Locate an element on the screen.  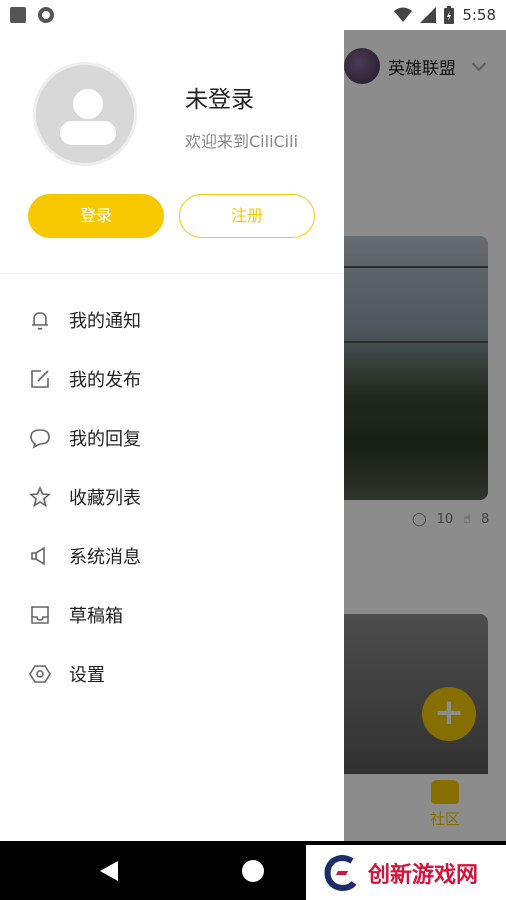
register-button: 注册 is located at coordinates (247, 216).